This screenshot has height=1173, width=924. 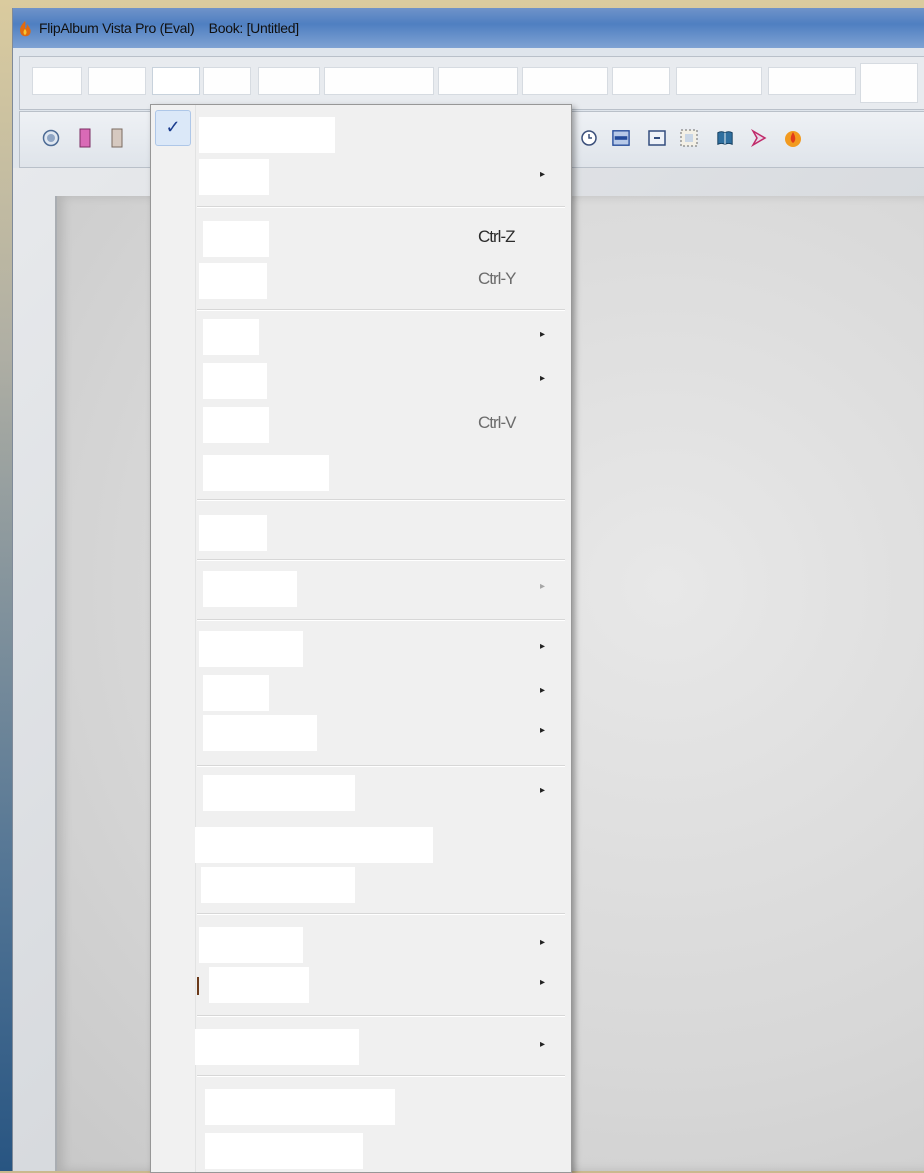 I want to click on menu-option-17: ▸, so click(x=382, y=947).